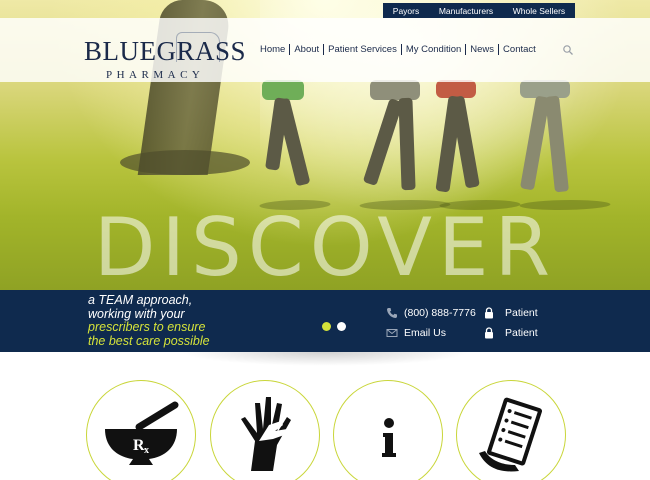 This screenshot has height=480, width=650. Describe the element at coordinates (140, 300) in the screenshot. I see `tagline-line: a TEAM approach,` at that location.